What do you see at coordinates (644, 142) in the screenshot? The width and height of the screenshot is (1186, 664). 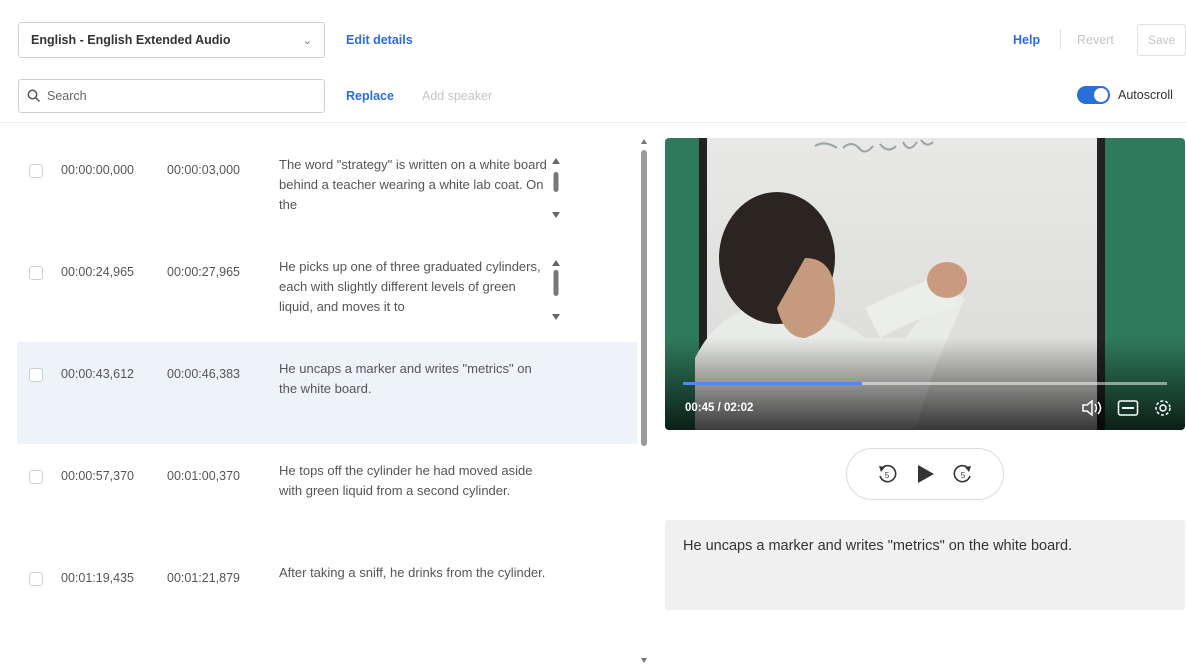 I see `scroll-up-icon` at bounding box center [644, 142].